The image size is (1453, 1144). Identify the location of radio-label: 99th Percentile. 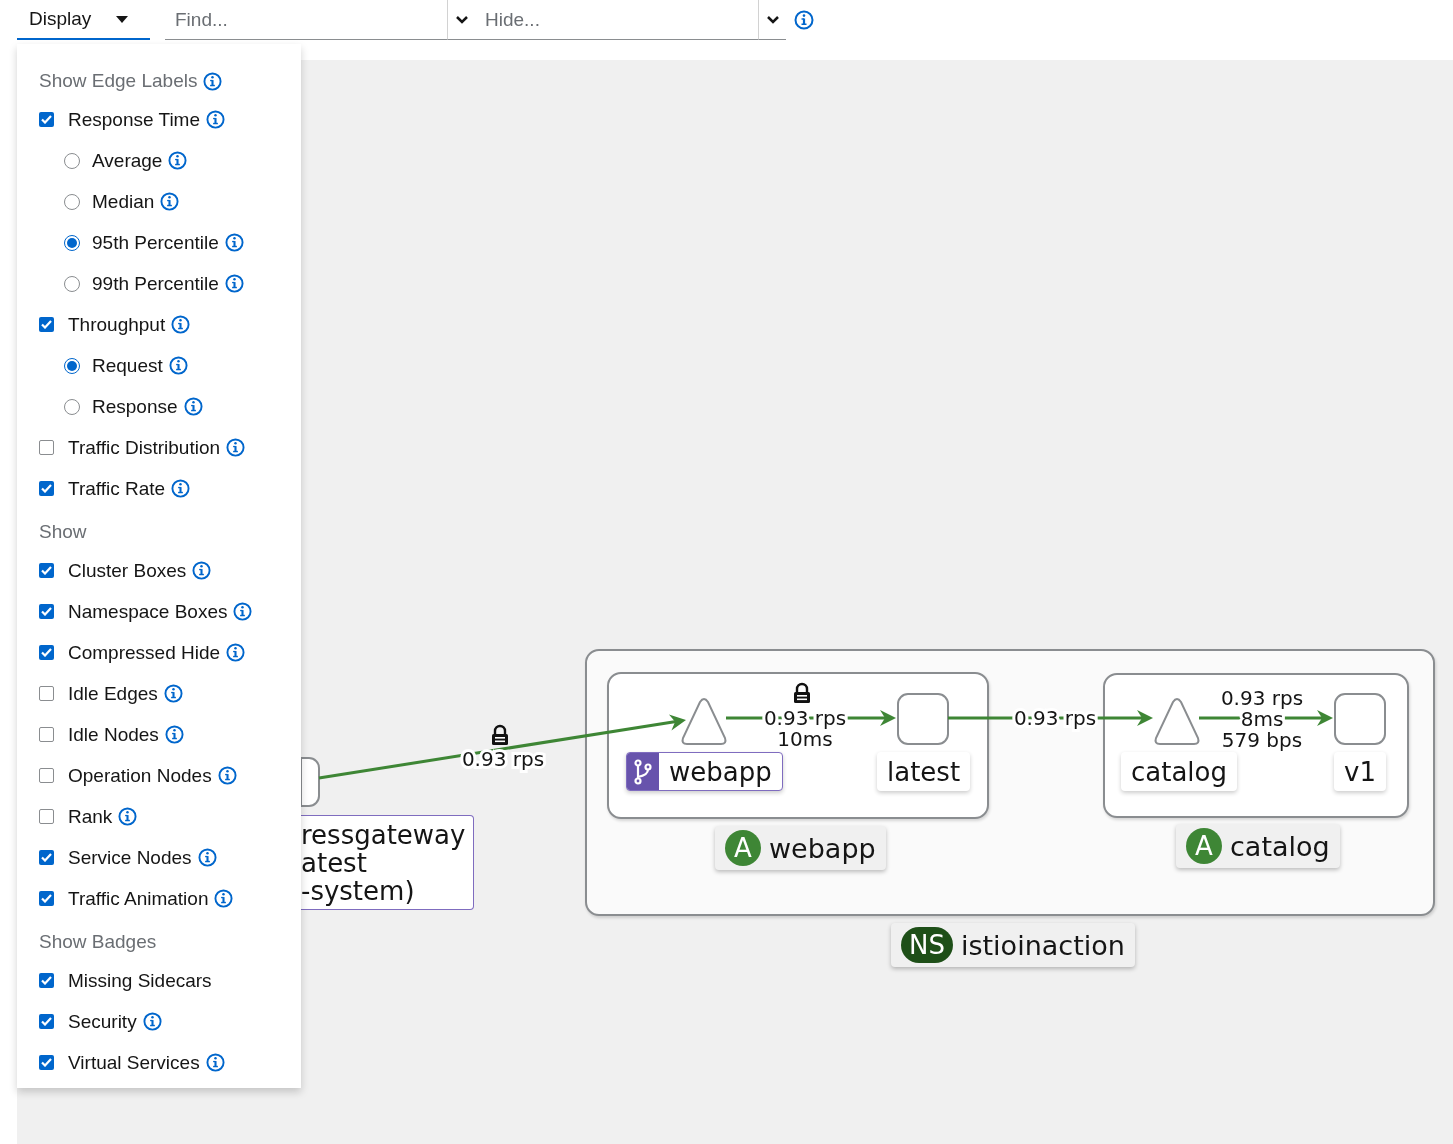
(155, 283).